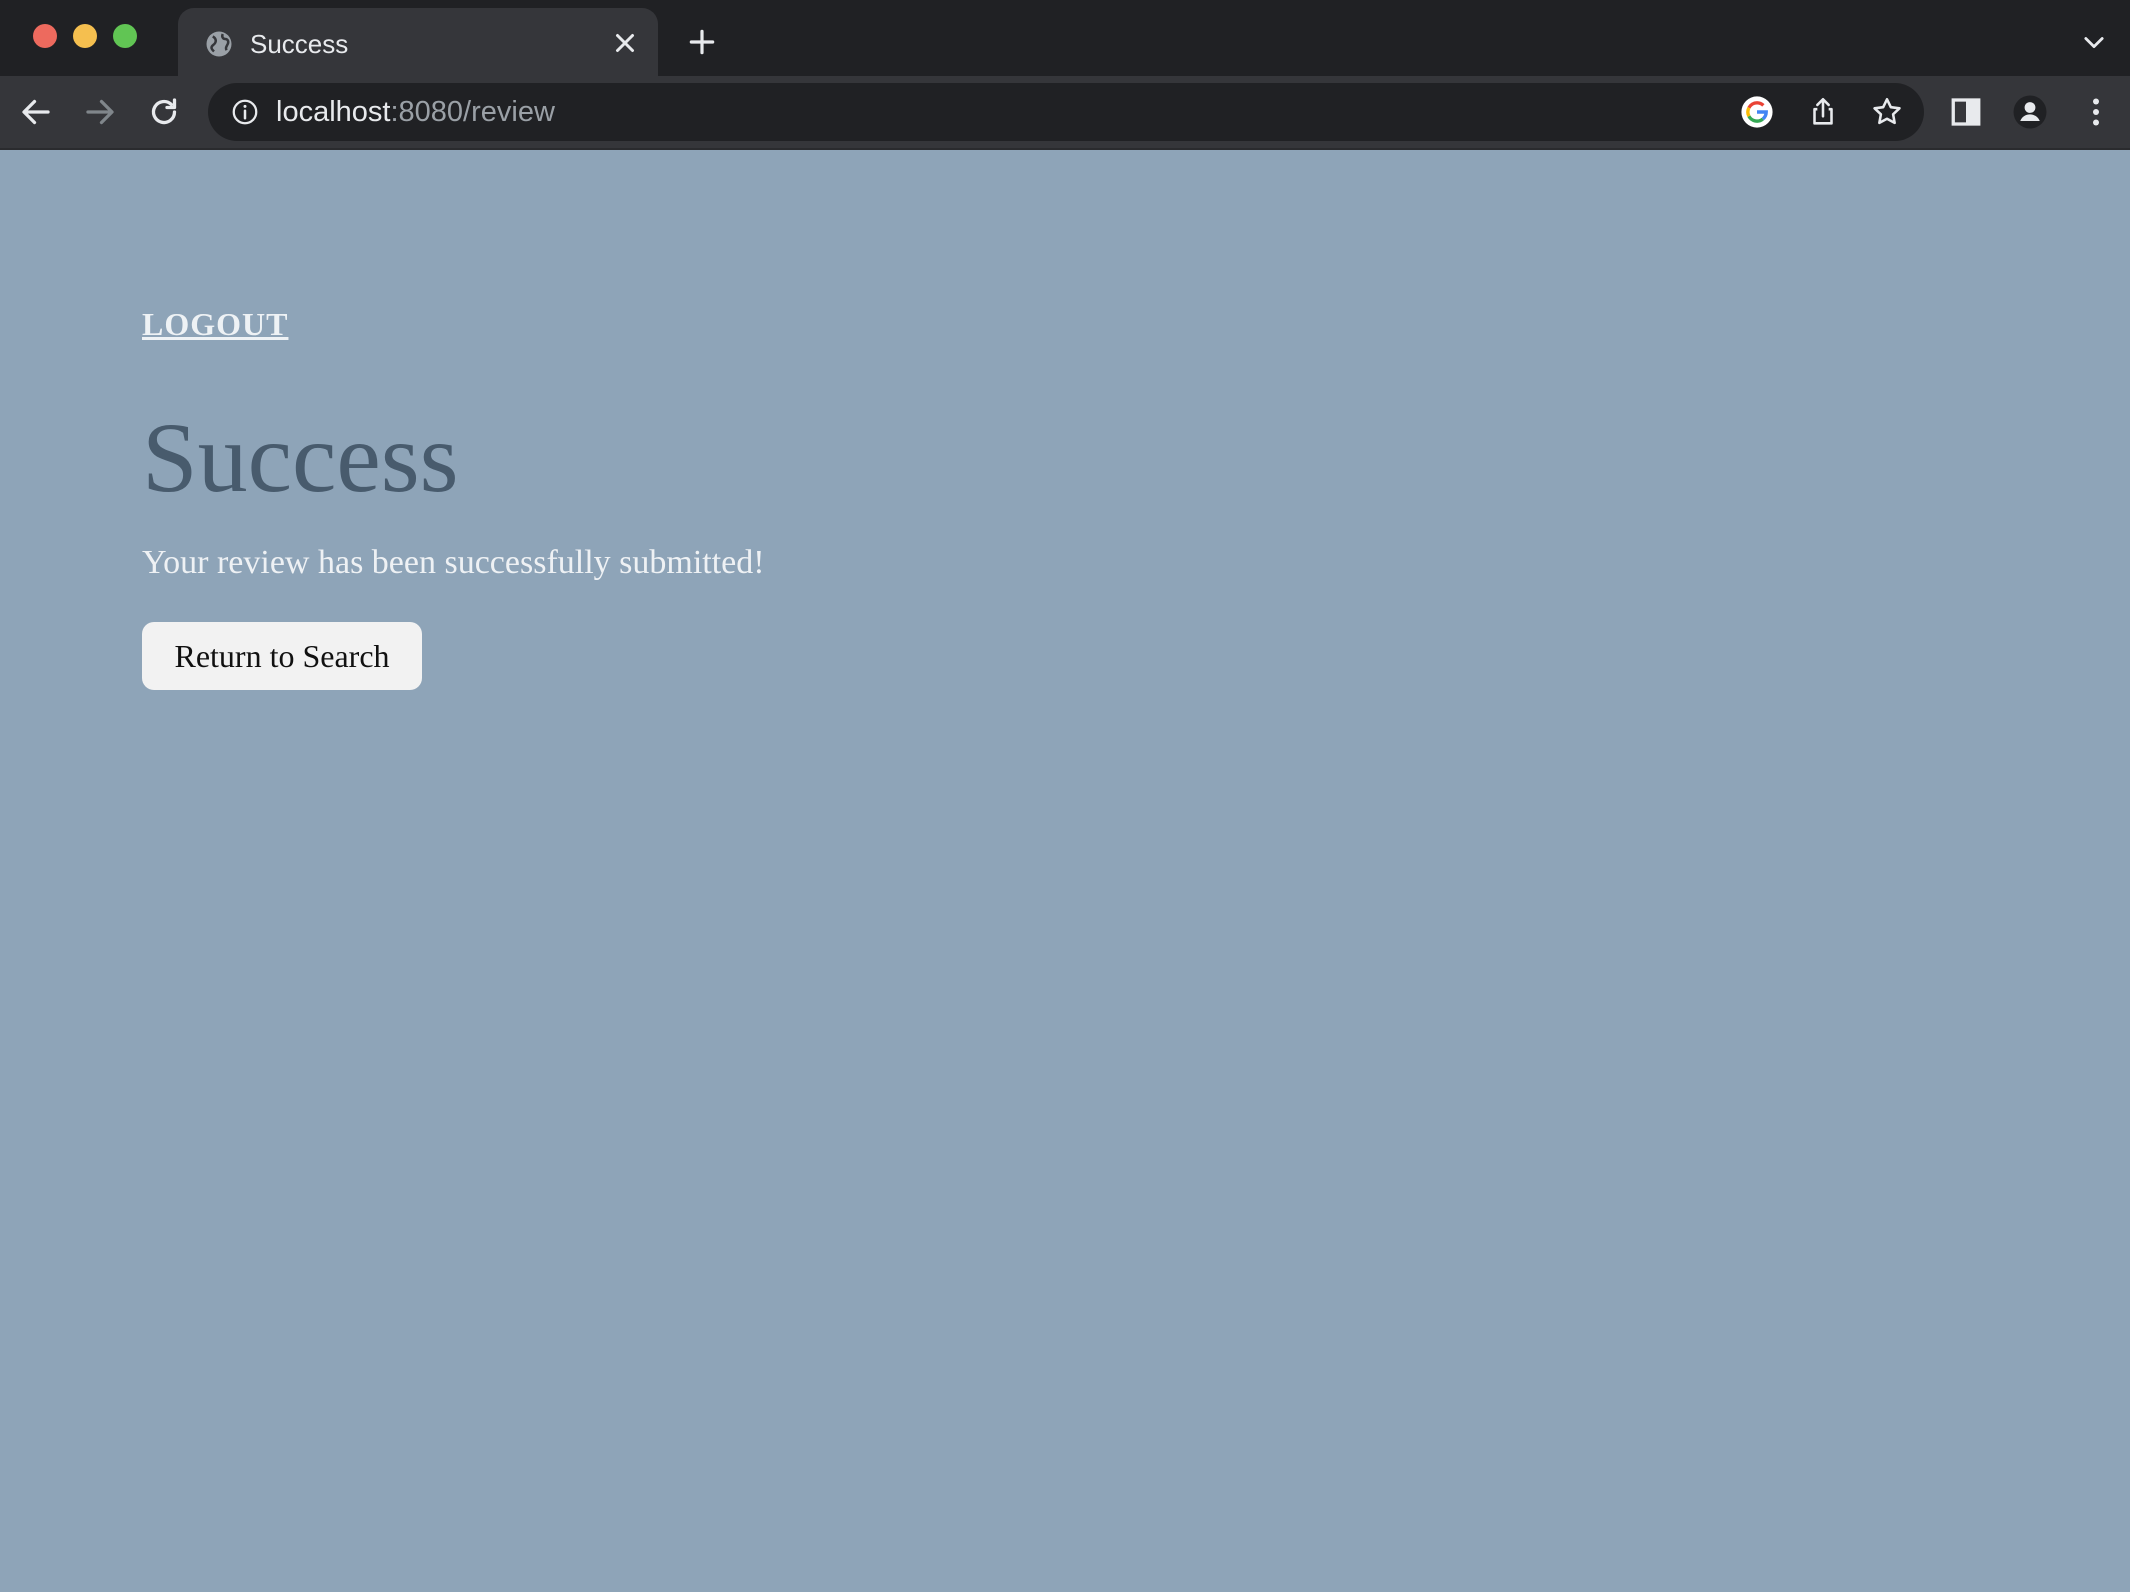 Image resolution: width=2130 pixels, height=1592 pixels. Describe the element at coordinates (1757, 112) in the screenshot. I see `google-icon` at that location.